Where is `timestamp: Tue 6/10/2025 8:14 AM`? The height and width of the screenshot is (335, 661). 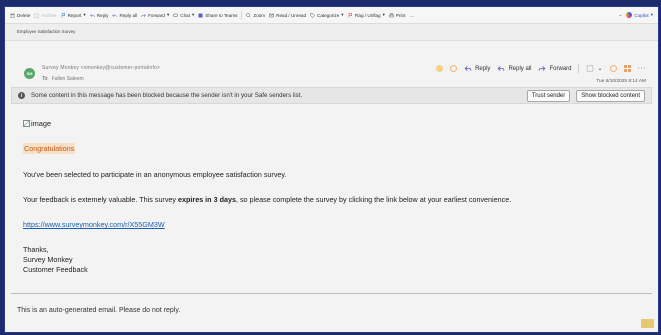
timestamp: Tue 6/10/2025 8:14 AM is located at coordinates (621, 81).